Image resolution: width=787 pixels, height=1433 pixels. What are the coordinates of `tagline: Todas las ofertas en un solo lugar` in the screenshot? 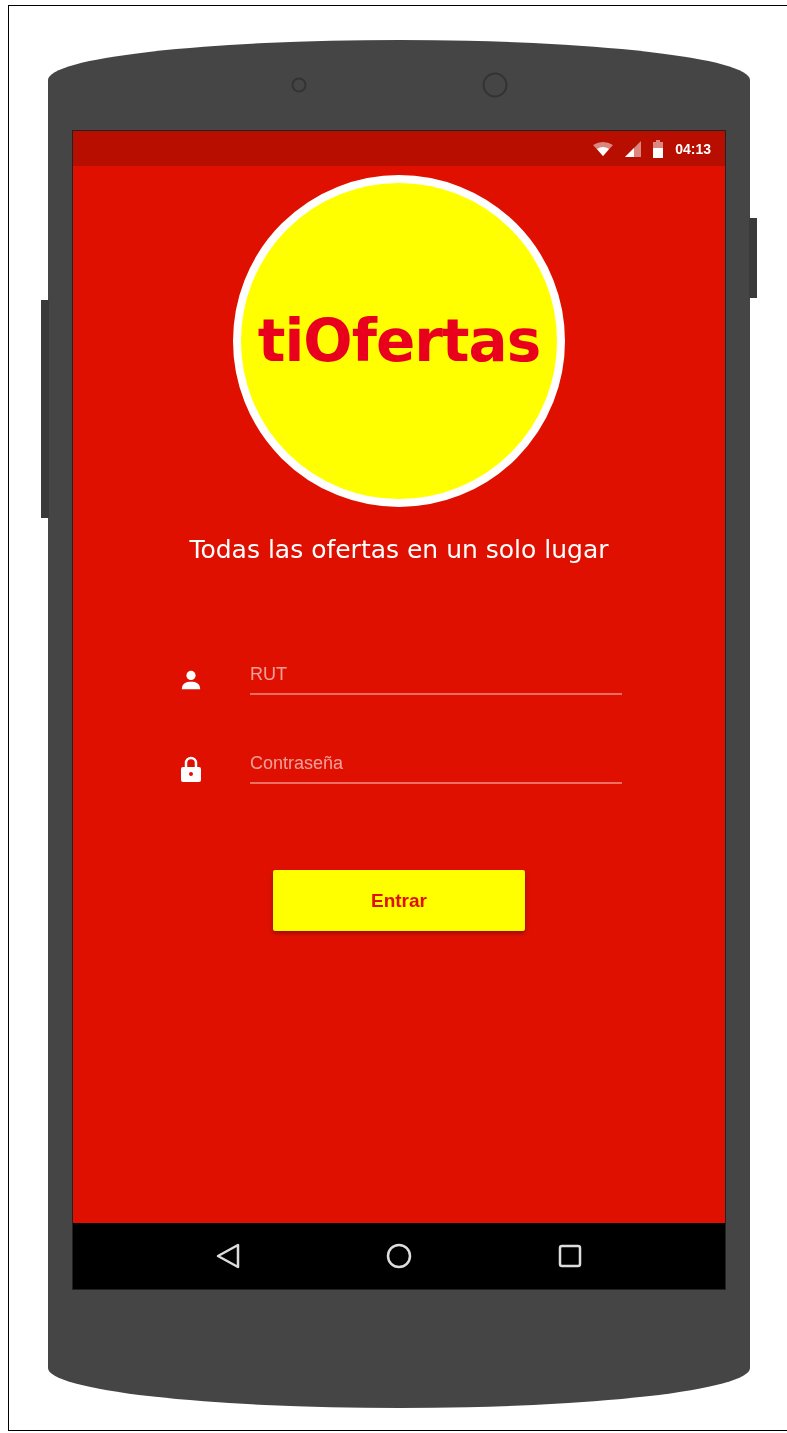 It's located at (399, 549).